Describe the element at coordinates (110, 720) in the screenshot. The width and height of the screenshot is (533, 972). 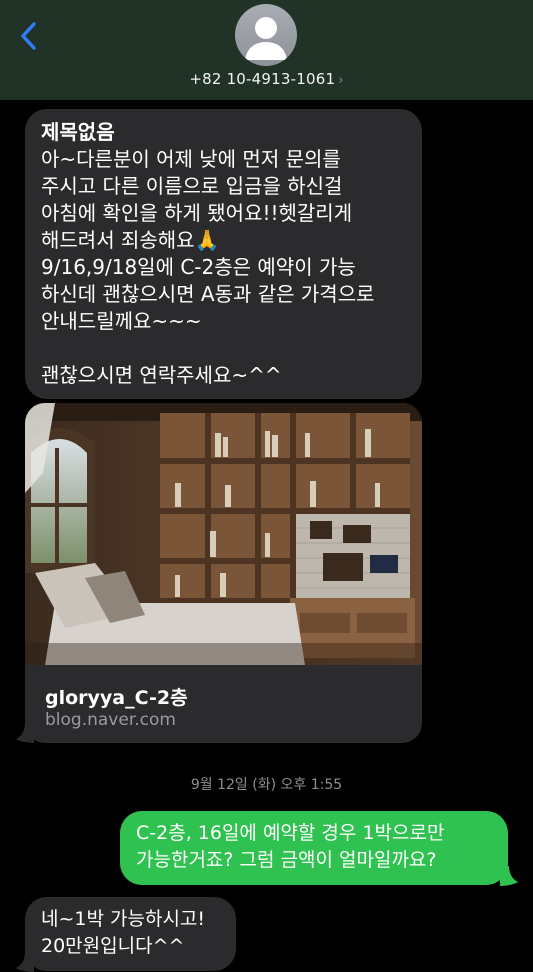
I see `link-domain: blog.naver.com` at that location.